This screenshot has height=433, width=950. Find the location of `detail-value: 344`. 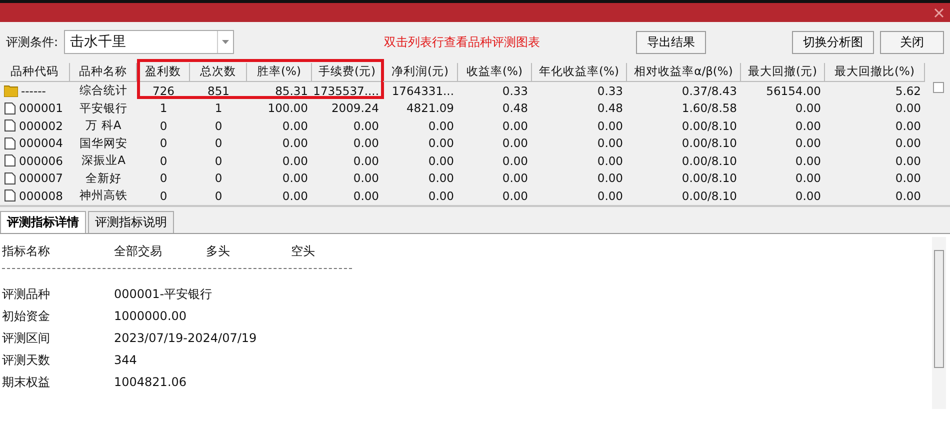

detail-value: 344 is located at coordinates (126, 360).